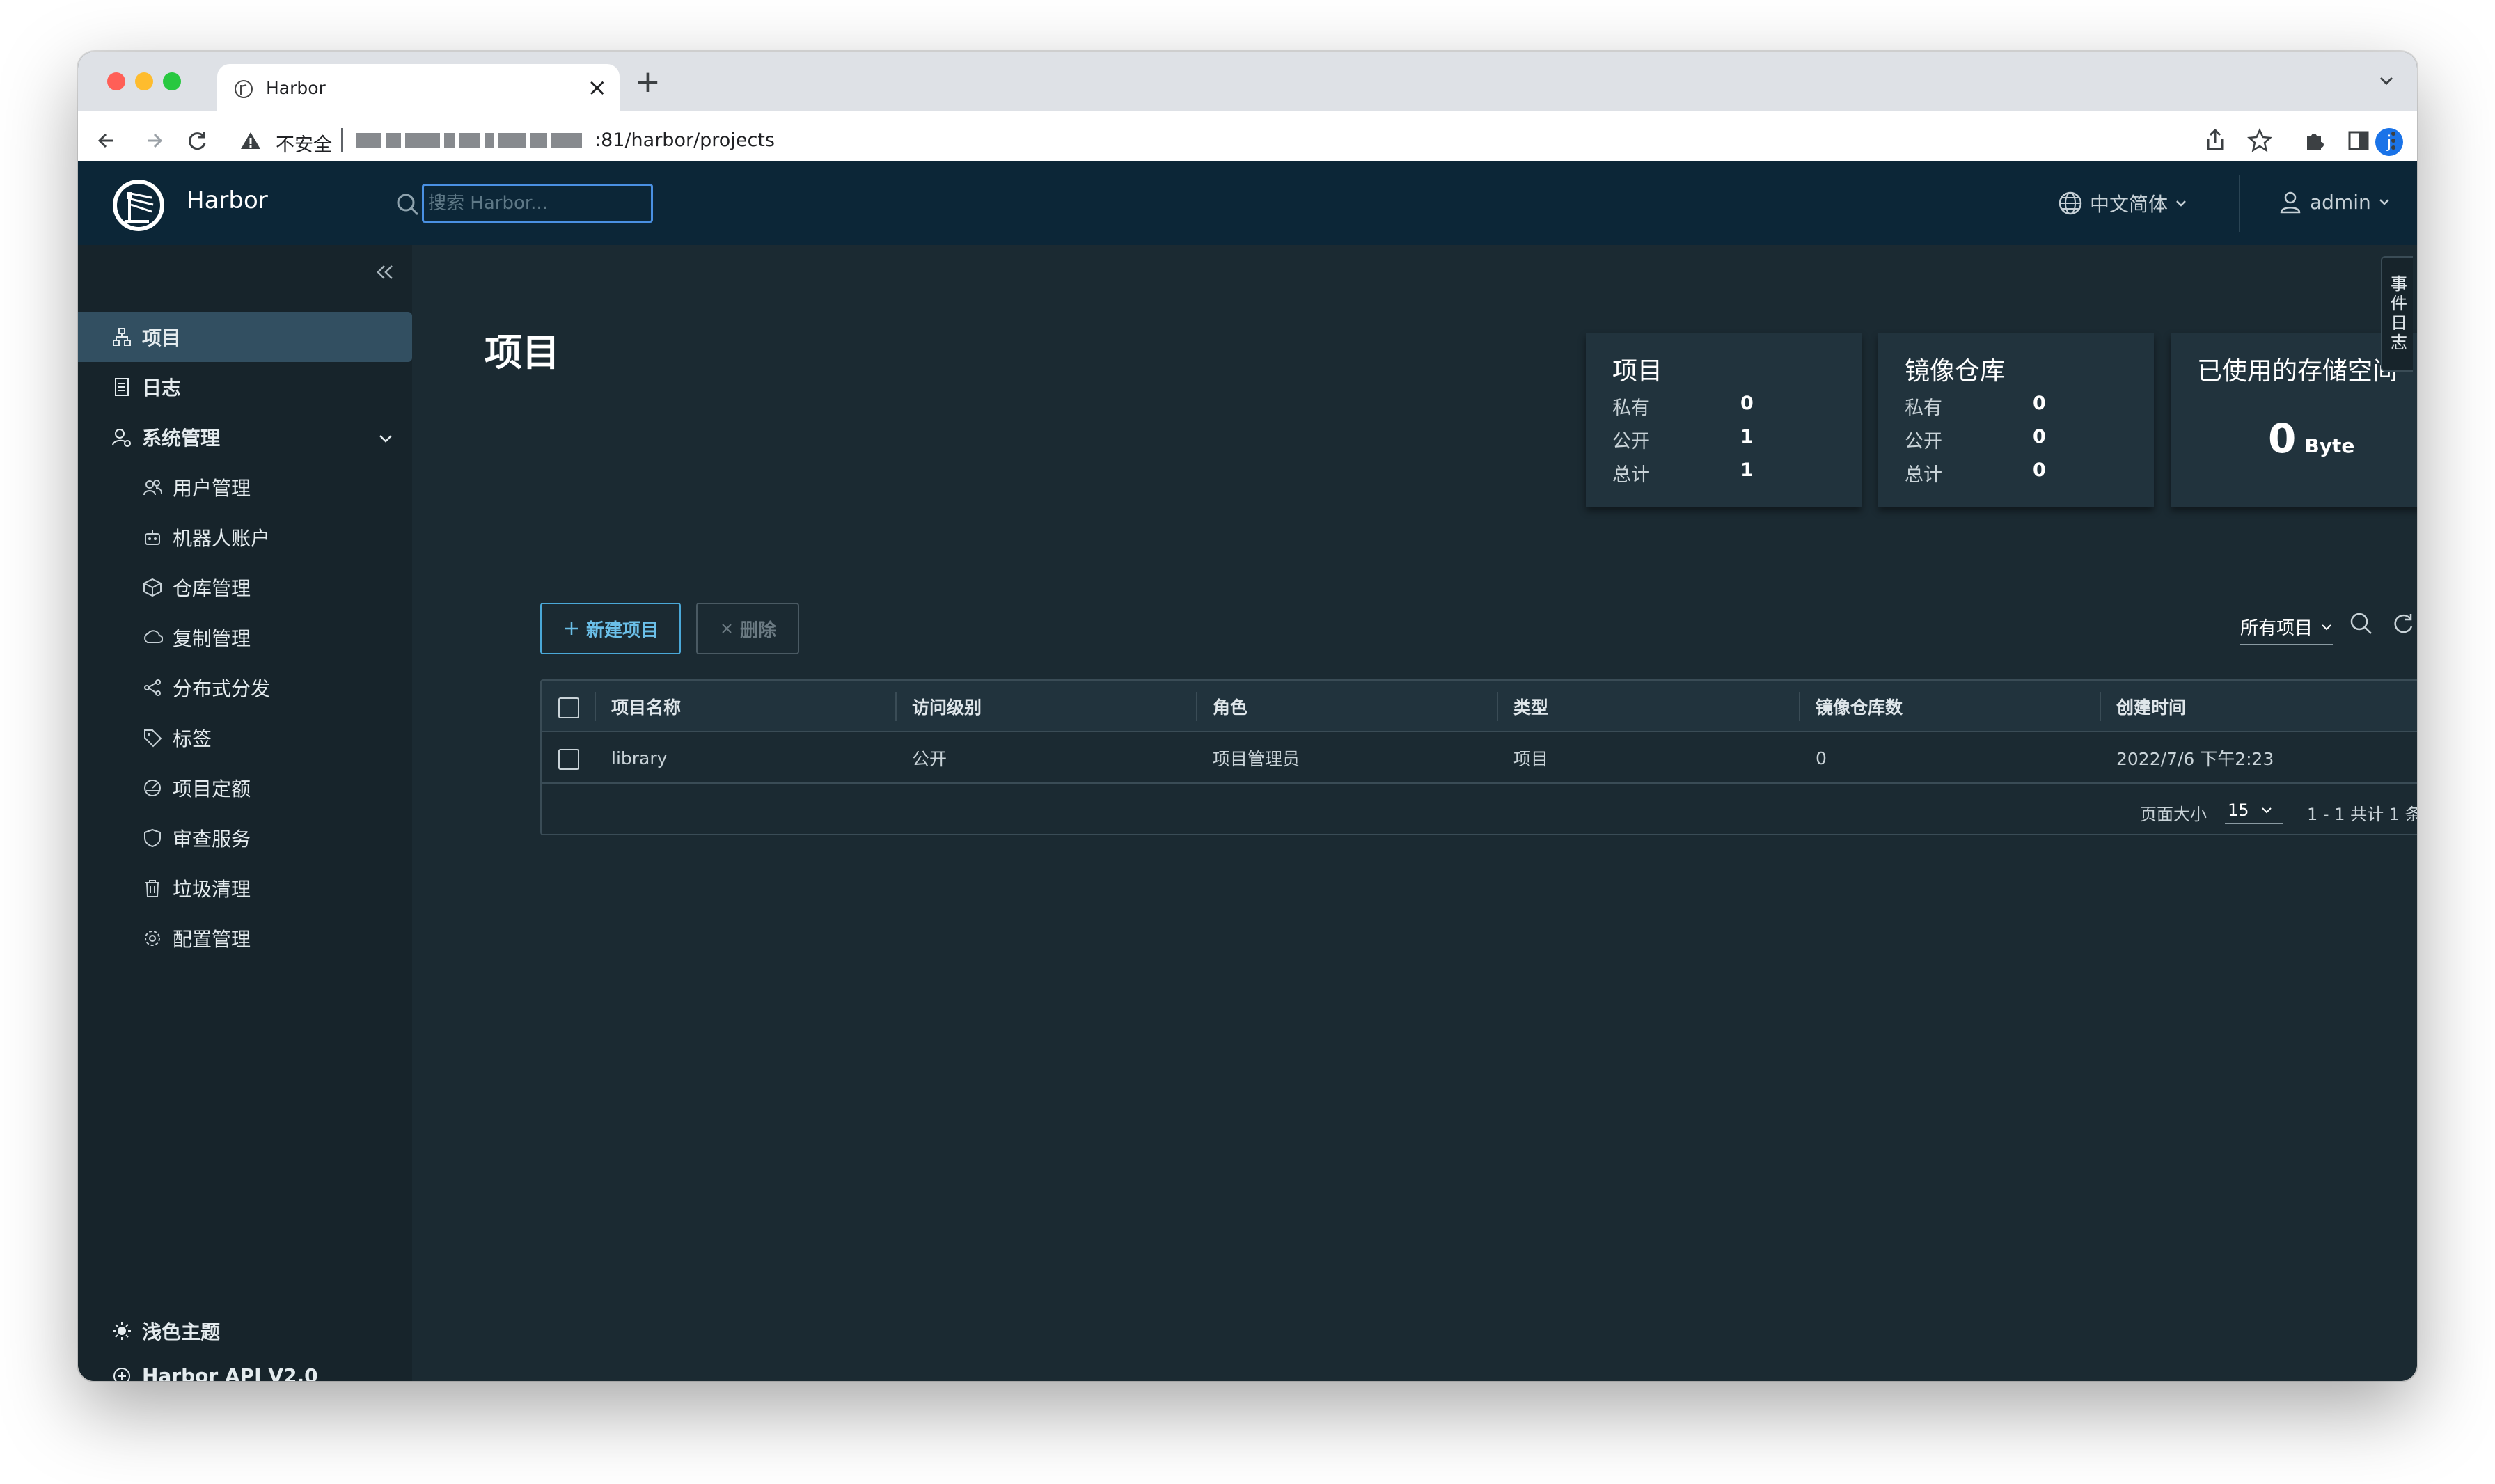 The image size is (2495, 1484). I want to click on delete-label: 删除, so click(757, 630).